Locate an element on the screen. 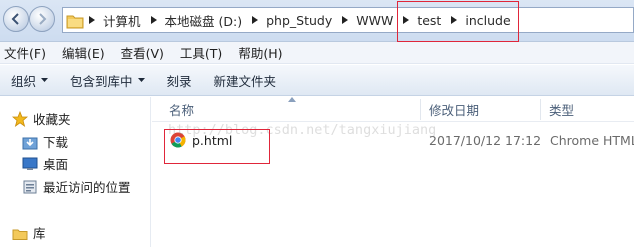 The width and height of the screenshot is (634, 247). nav-item-recent-places: 最近访问的位置 is located at coordinates (76, 186).